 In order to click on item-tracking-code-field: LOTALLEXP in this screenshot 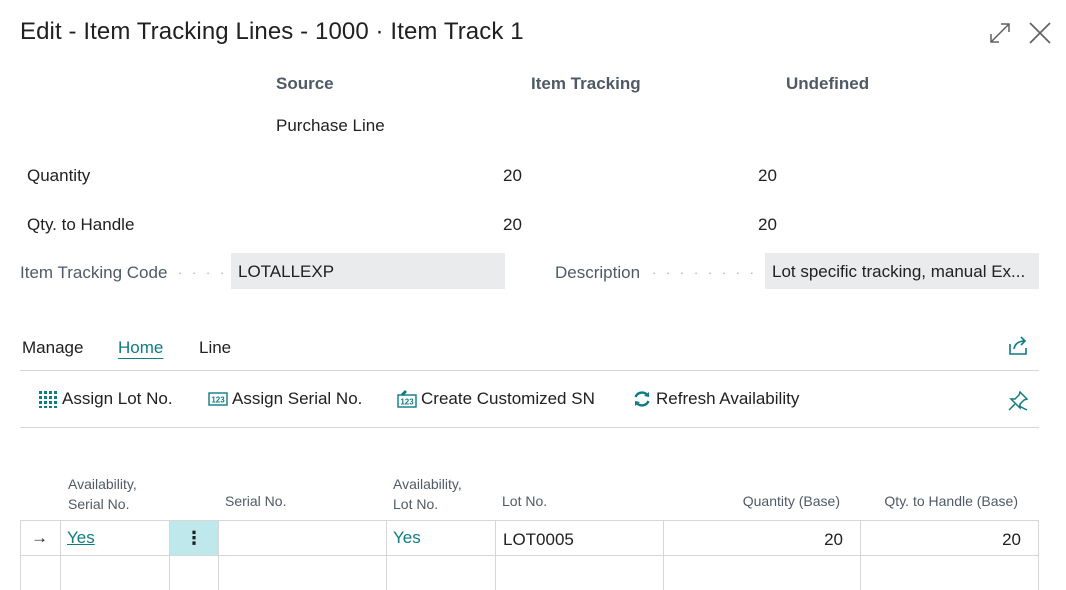, I will do `click(368, 271)`.